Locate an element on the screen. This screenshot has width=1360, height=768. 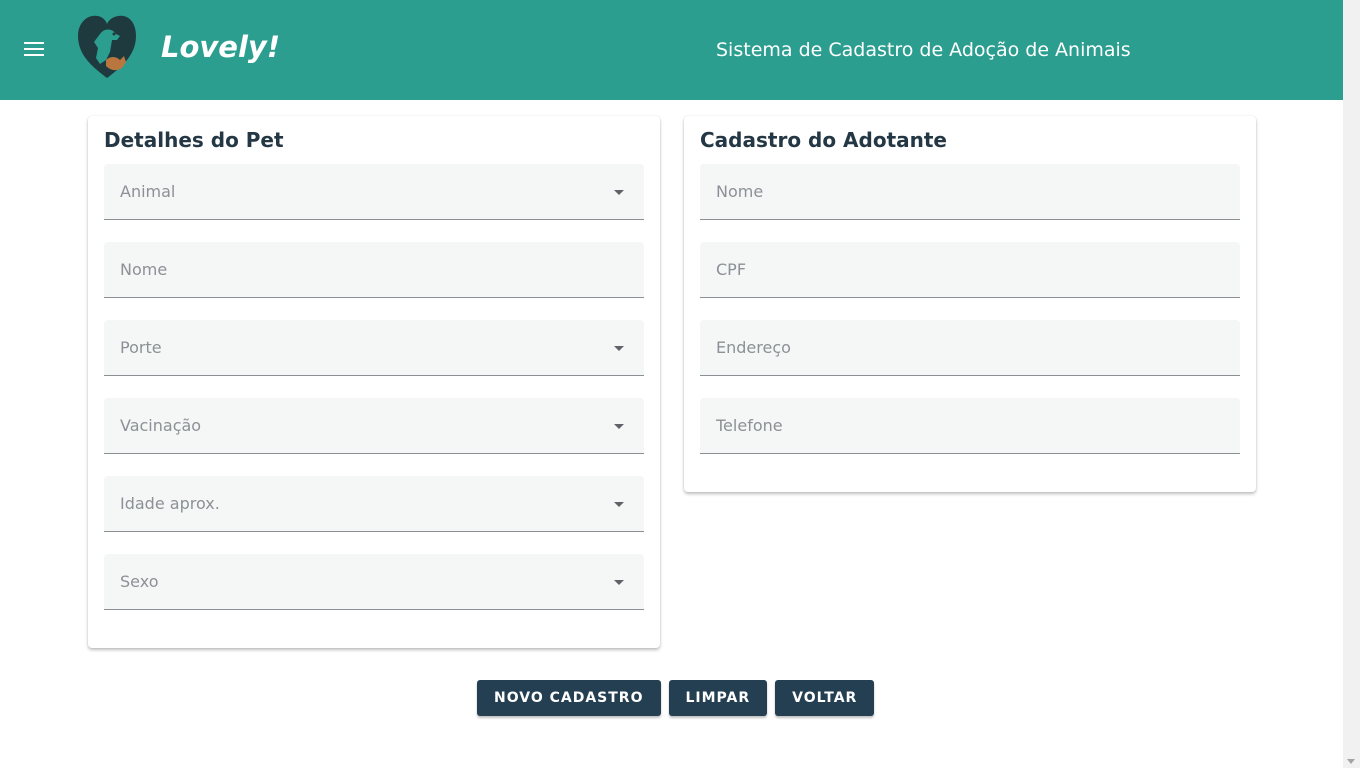
pet-name-label: Nome is located at coordinates (144, 269).